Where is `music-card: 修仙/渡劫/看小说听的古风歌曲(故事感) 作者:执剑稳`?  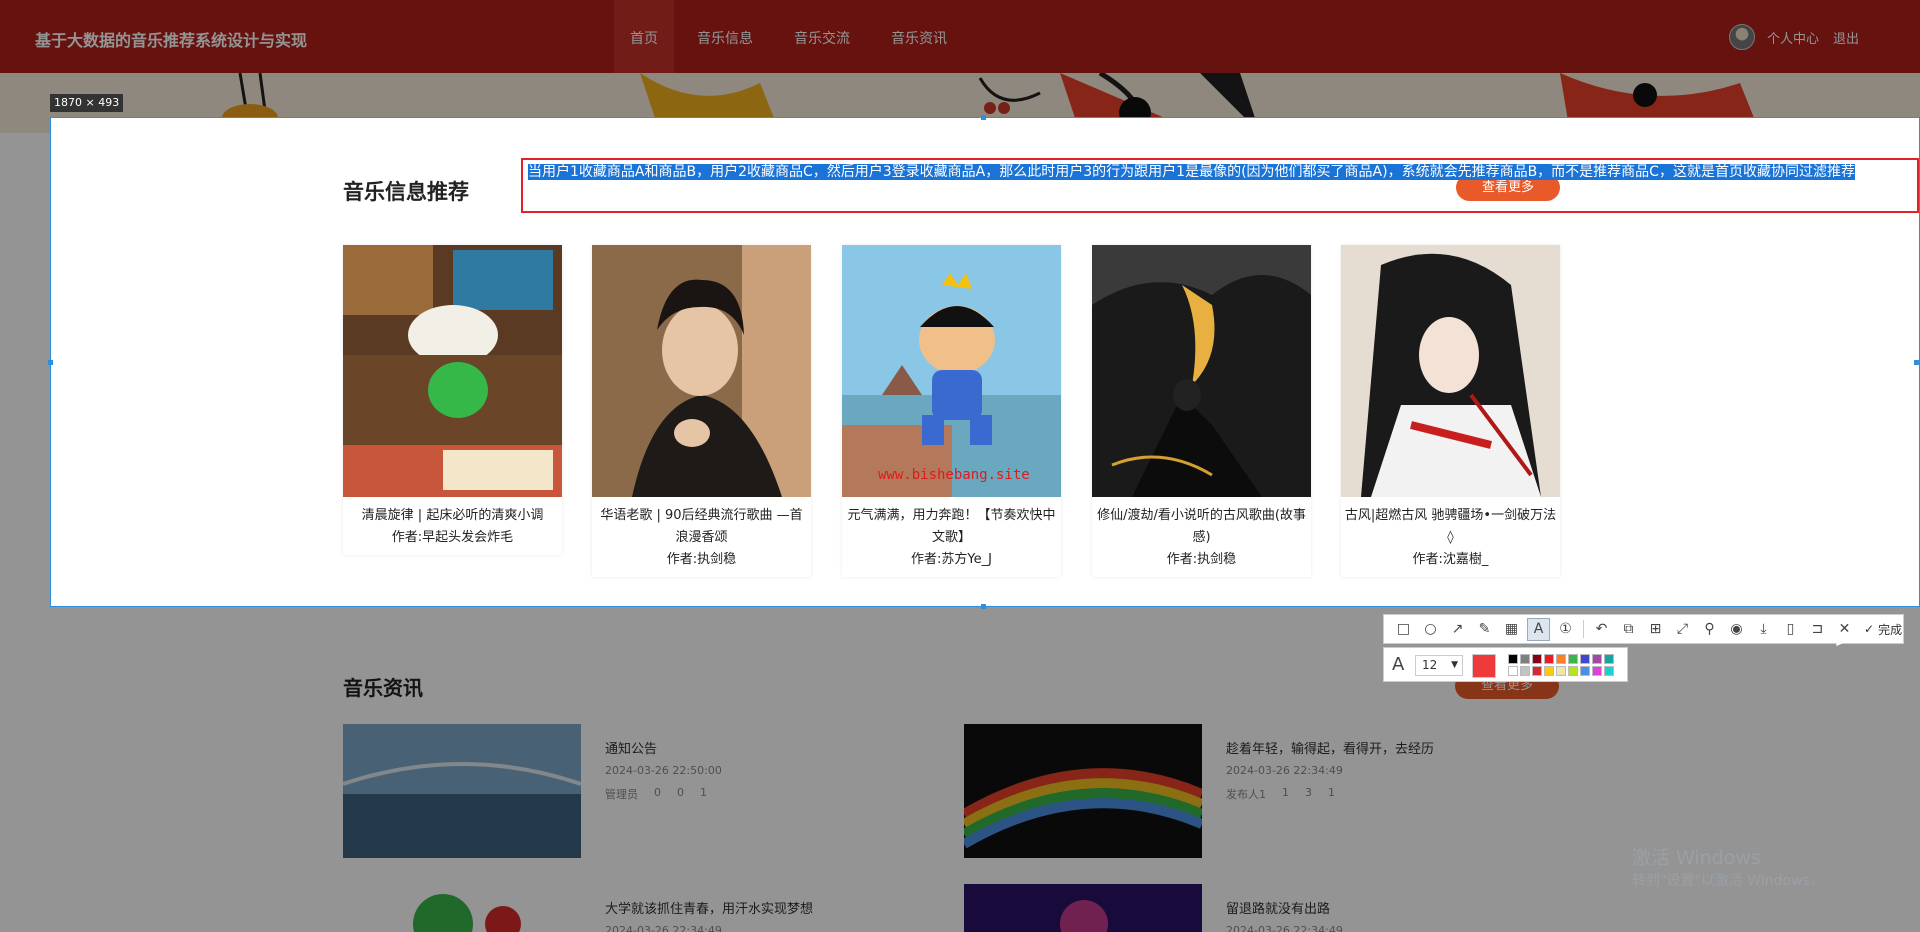 music-card: 修仙/渡劫/看小说听的古风歌曲(故事感) 作者:执剑稳 is located at coordinates (1201, 411).